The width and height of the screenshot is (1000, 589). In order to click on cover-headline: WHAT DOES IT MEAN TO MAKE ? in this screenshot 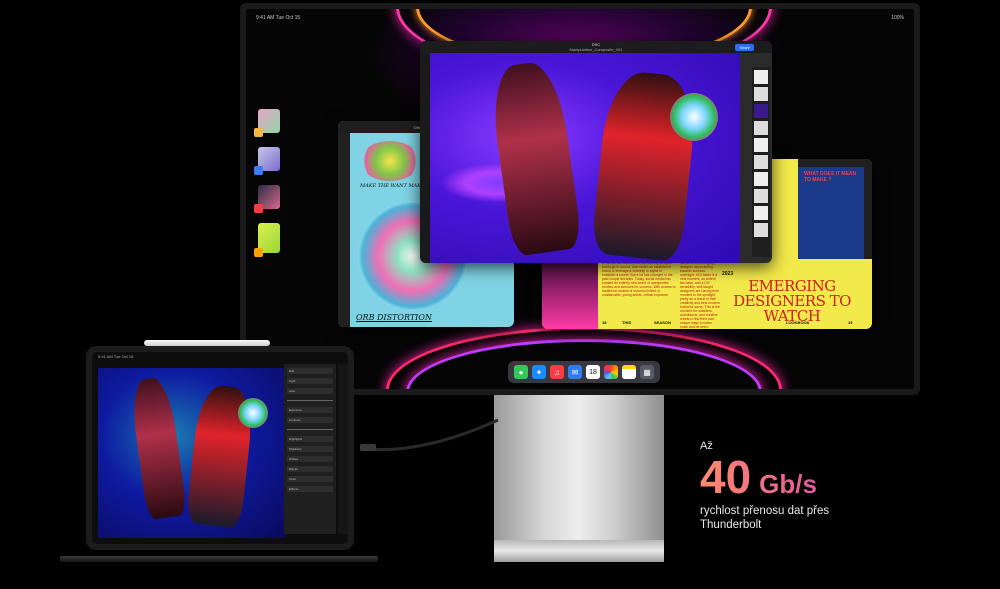, I will do `click(830, 177)`.